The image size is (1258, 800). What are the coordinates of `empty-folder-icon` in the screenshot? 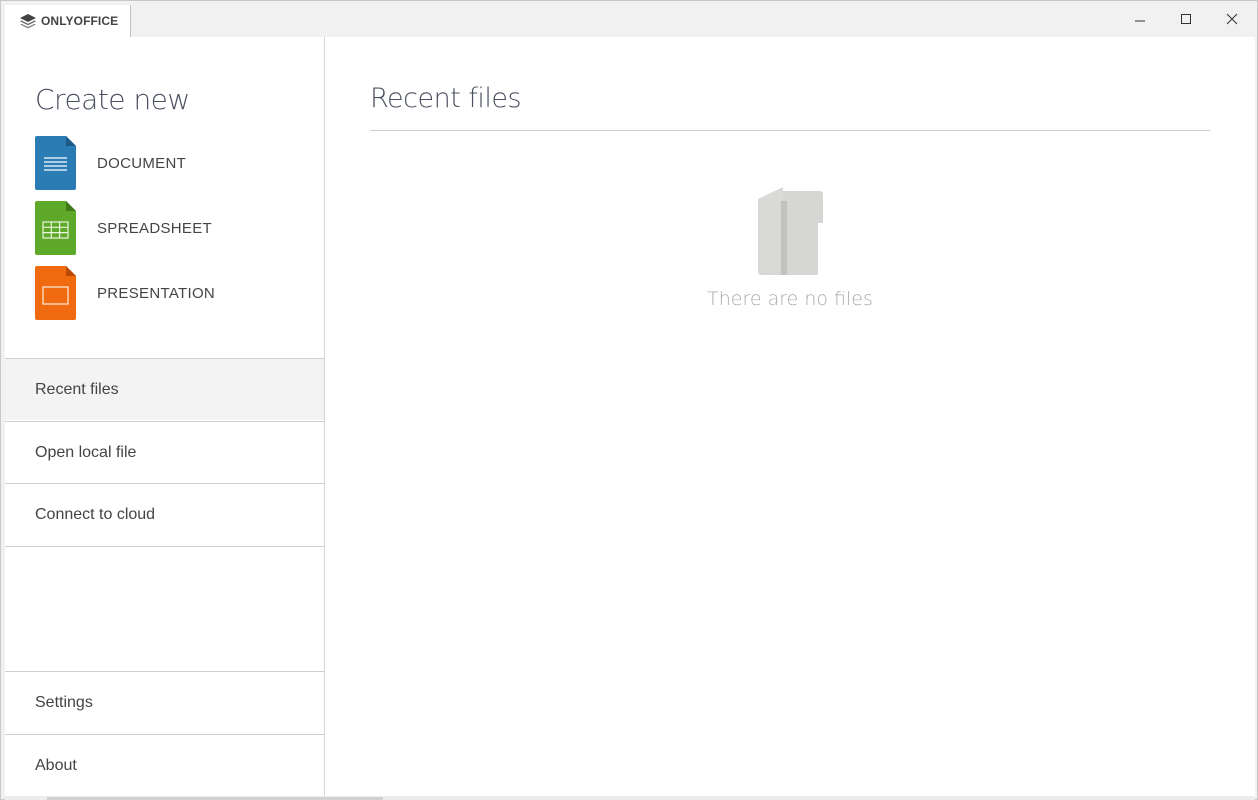 It's located at (790, 231).